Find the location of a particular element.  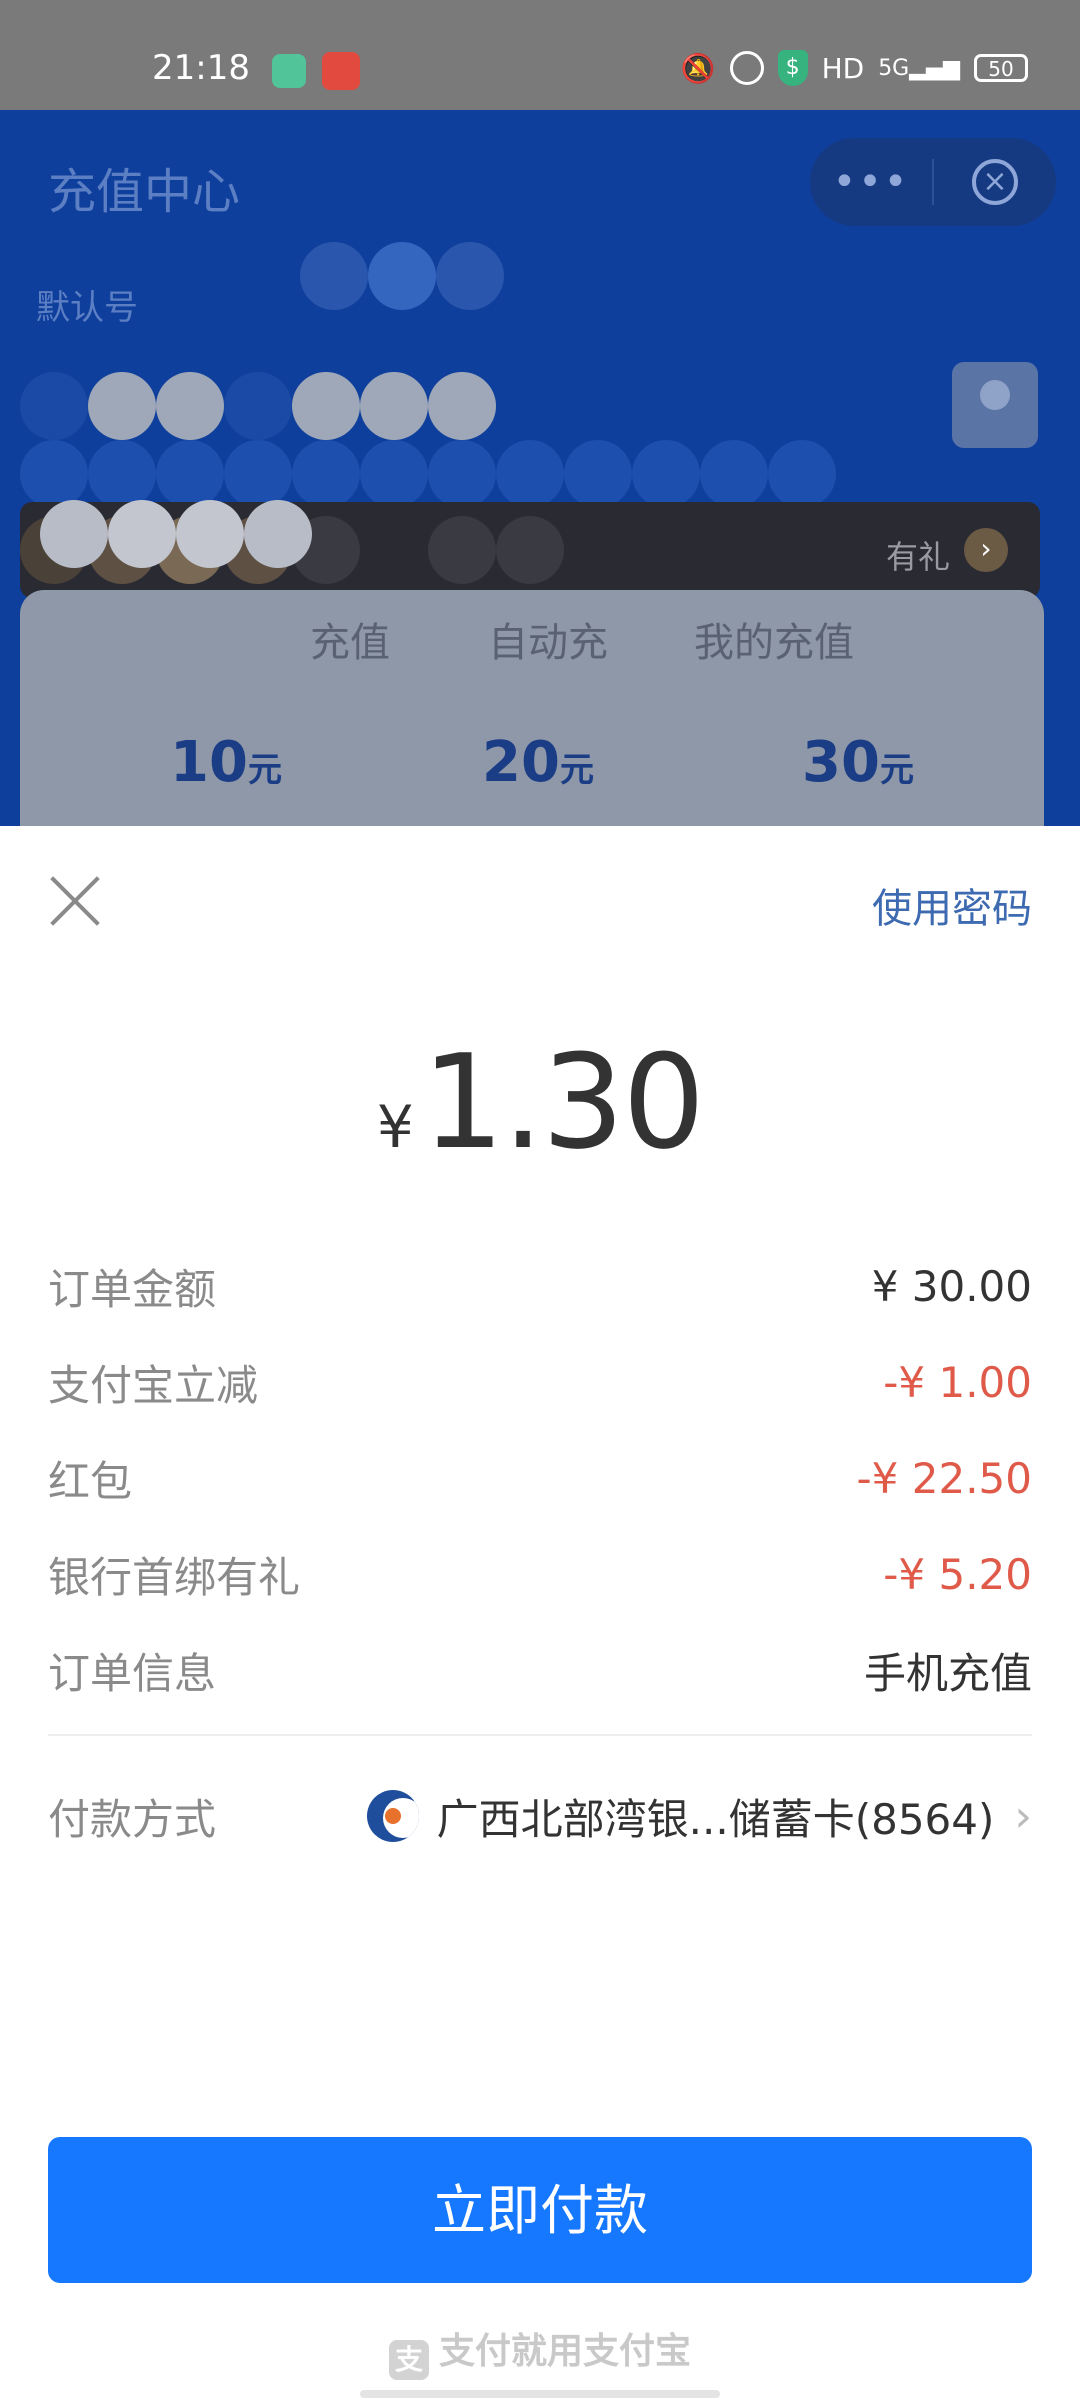

recharge-card: 充值 自动充 我的充值 10元 20元 30元 is located at coordinates (532, 663).